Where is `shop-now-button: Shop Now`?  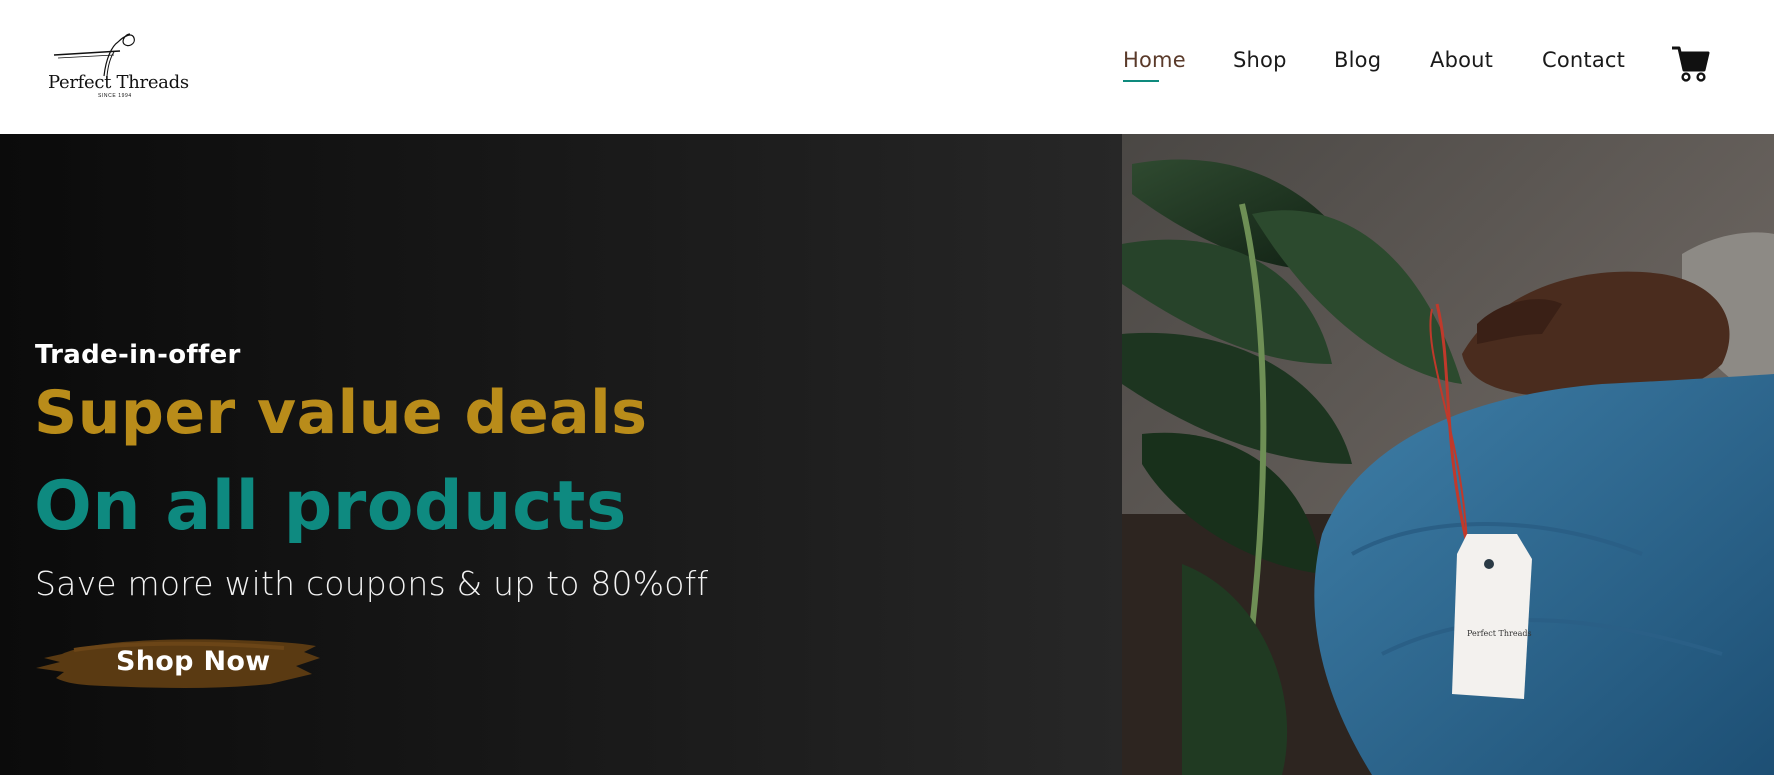
shop-now-button: Shop Now is located at coordinates (179, 663).